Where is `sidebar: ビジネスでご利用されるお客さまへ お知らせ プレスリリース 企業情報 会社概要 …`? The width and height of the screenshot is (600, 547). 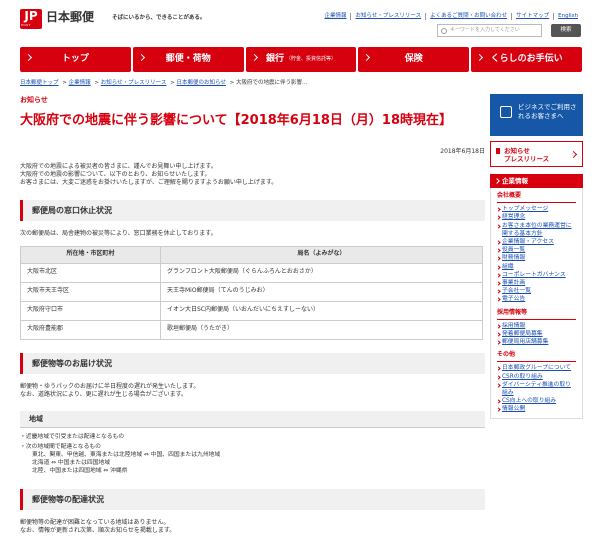
sidebar: ビジネスでご利用されるお客さまへ お知らせ プレスリリース 企業情報 会社概要 … is located at coordinates (536, 256).